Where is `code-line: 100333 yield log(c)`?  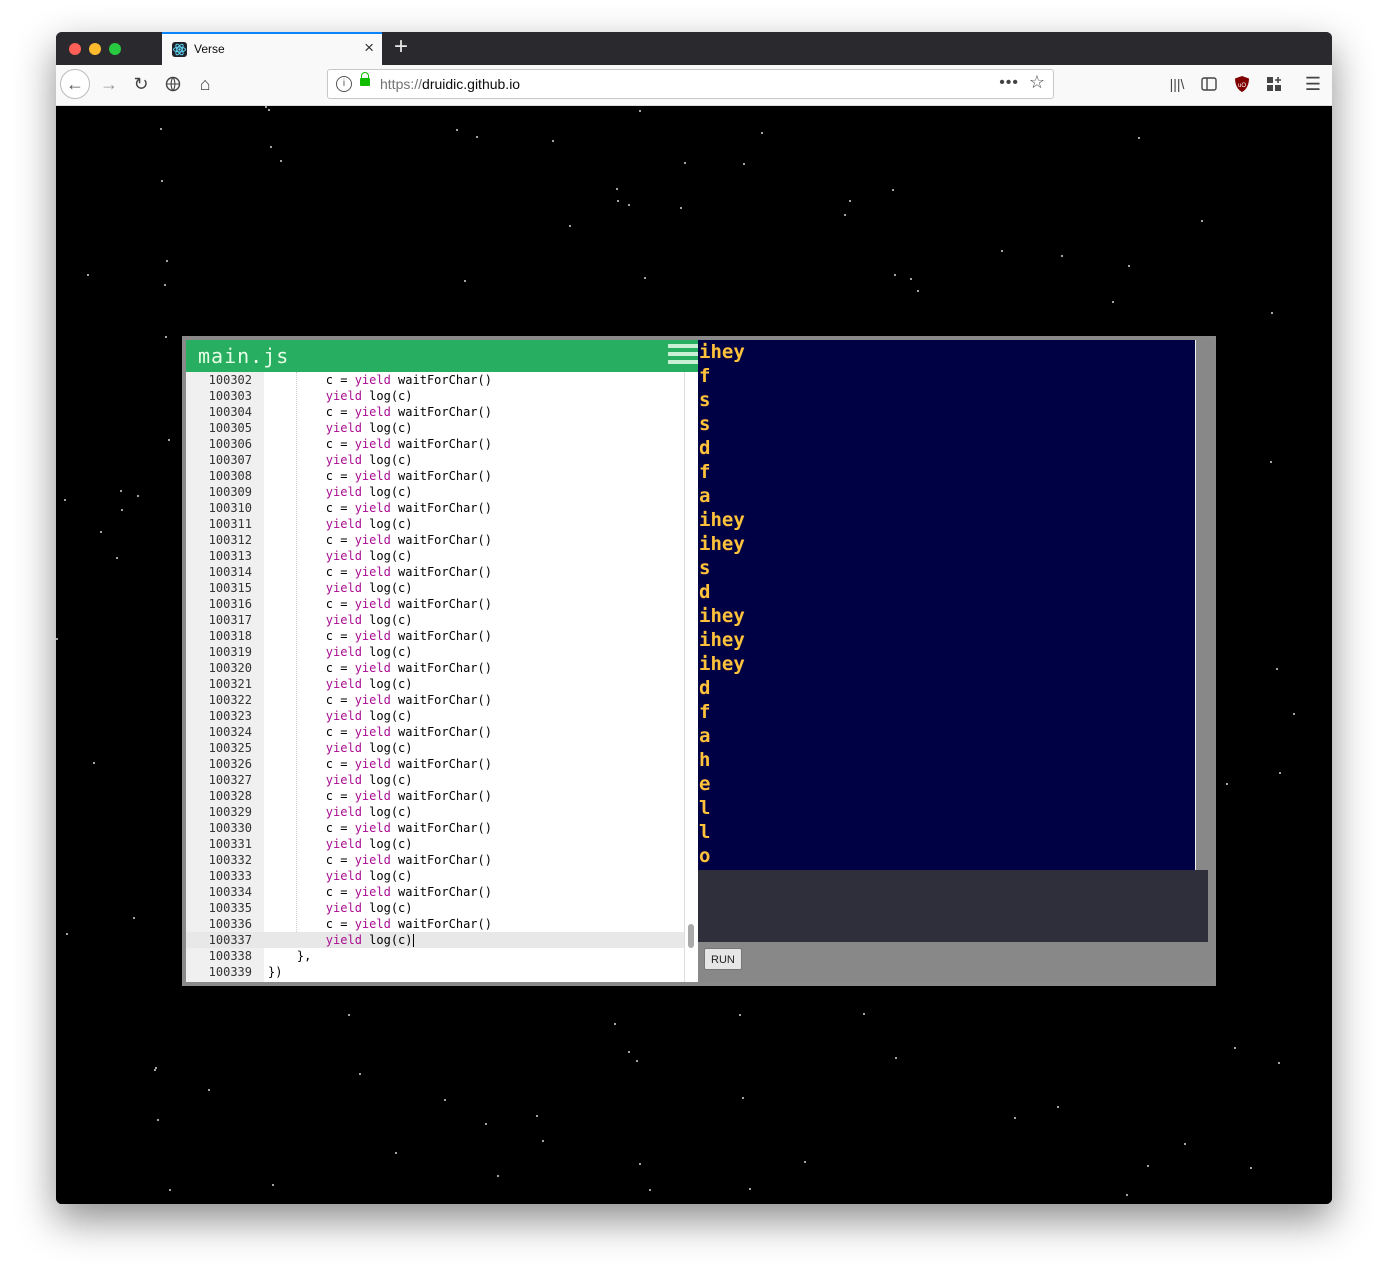
code-line: 100333 yield log(c) is located at coordinates (435, 876).